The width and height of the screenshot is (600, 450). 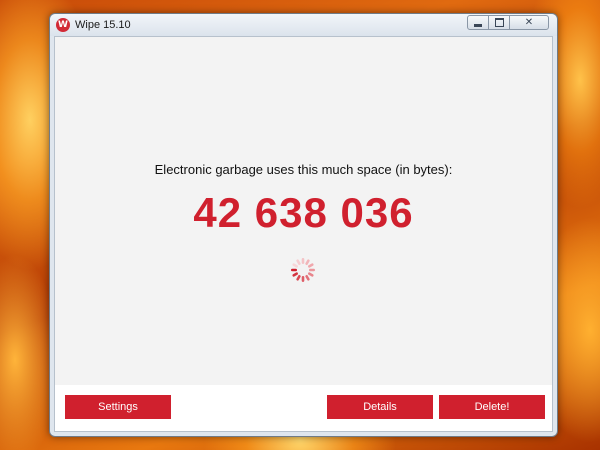 I want to click on title-bar: W Wipe 15.10 ✕, so click(x=303, y=25).